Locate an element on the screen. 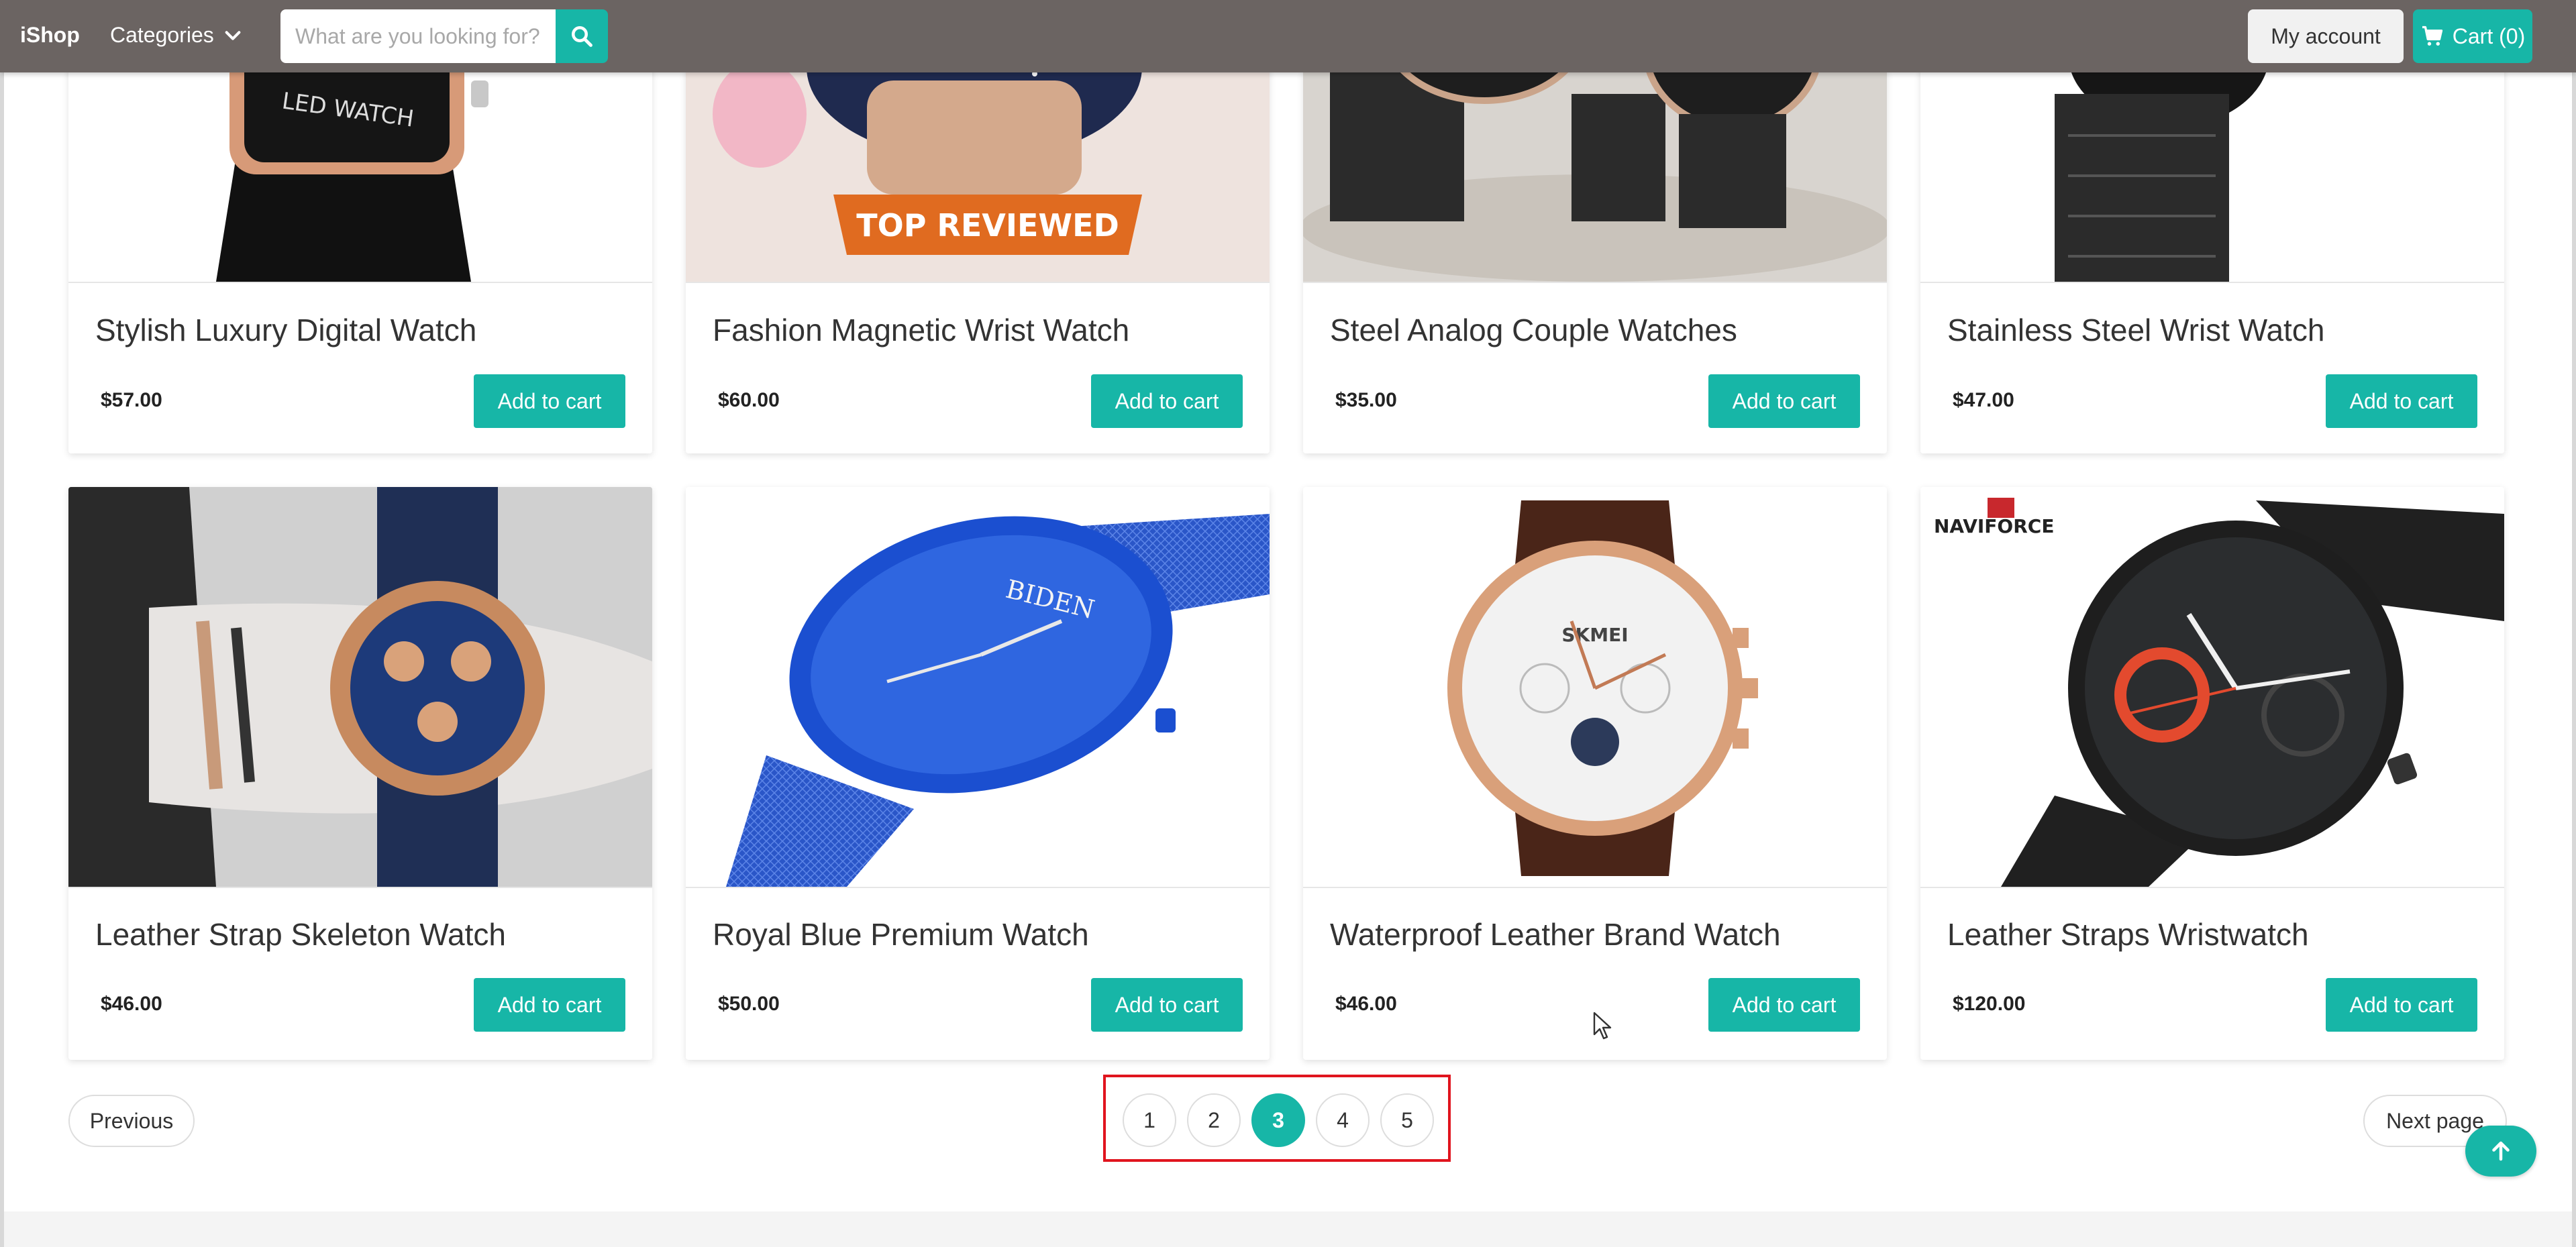 The width and height of the screenshot is (2576, 1247). page-3-button: 3 is located at coordinates (1278, 1120).